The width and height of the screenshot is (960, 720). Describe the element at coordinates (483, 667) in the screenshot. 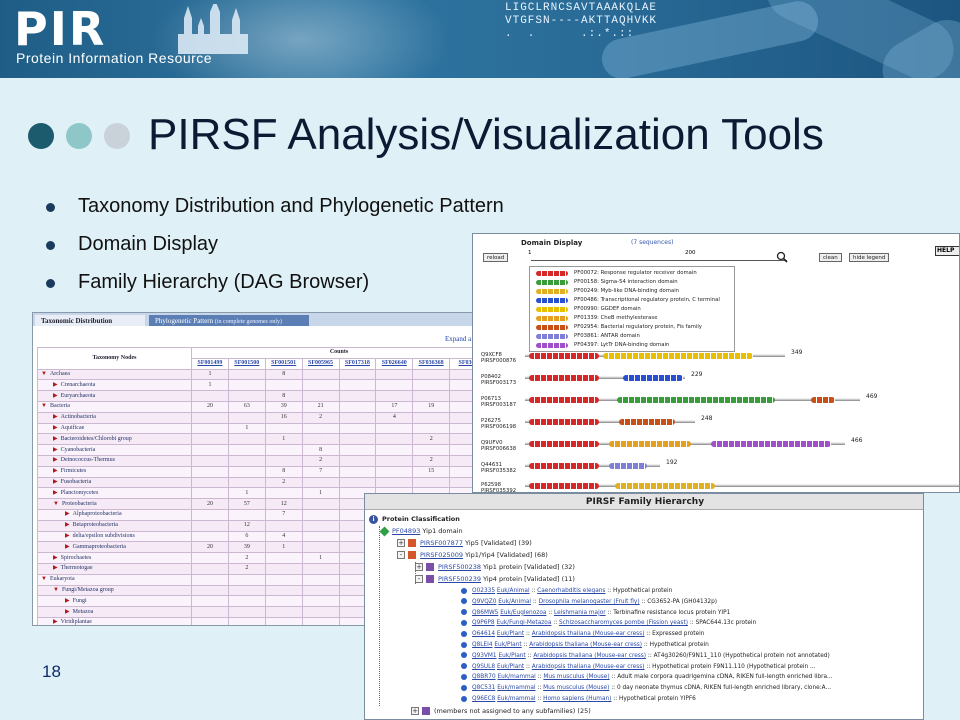

I see `entry-accession-link: Q9SUL8` at that location.